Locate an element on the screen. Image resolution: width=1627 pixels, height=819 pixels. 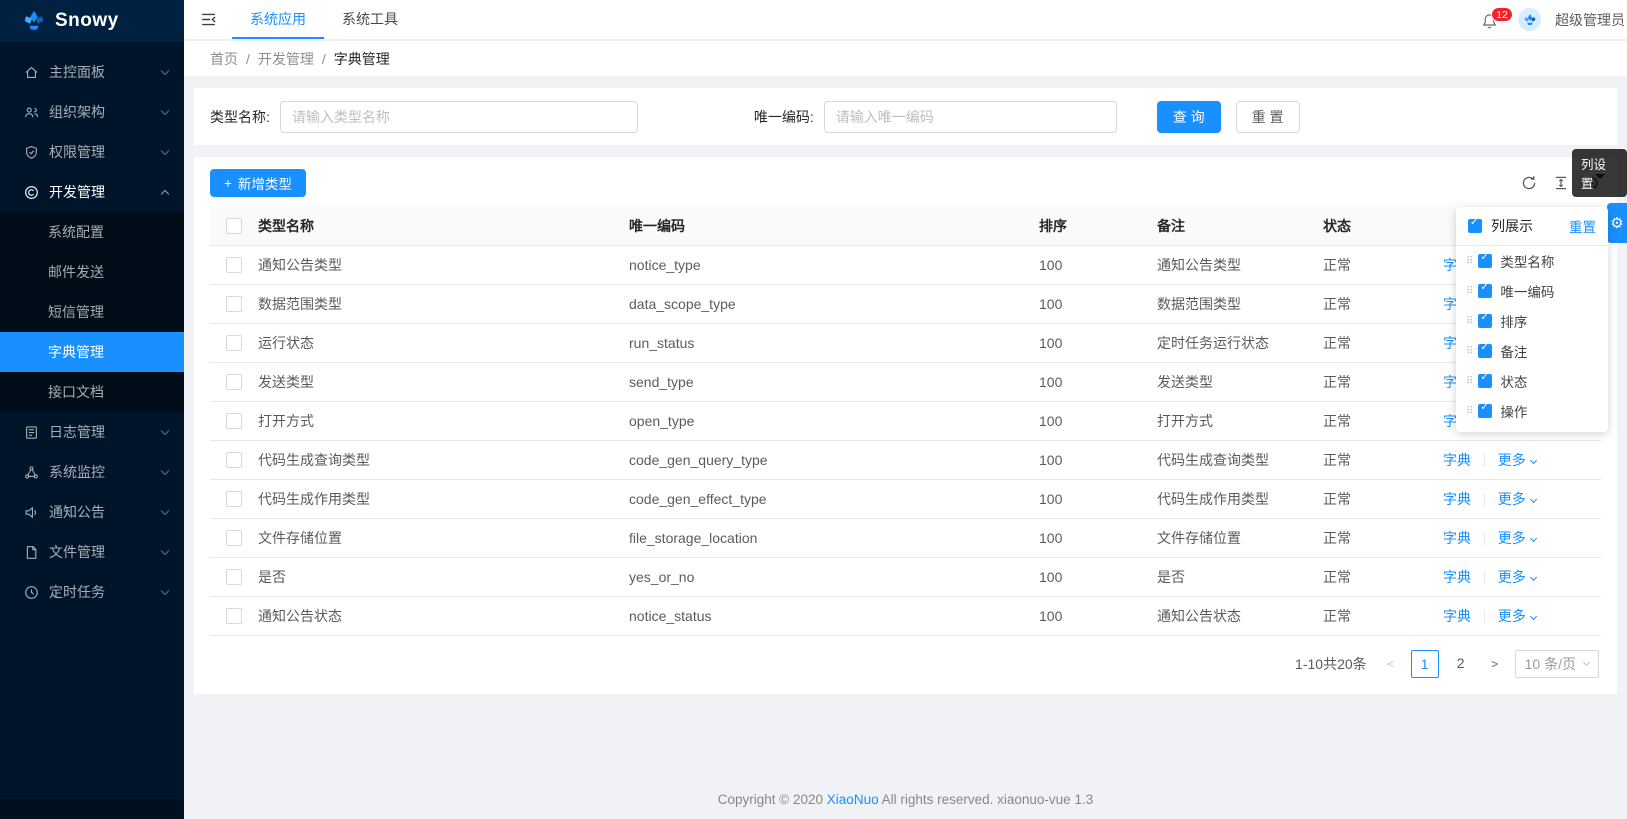
cell-type-name: 代码生成作用类型 is located at coordinates (435, 499).